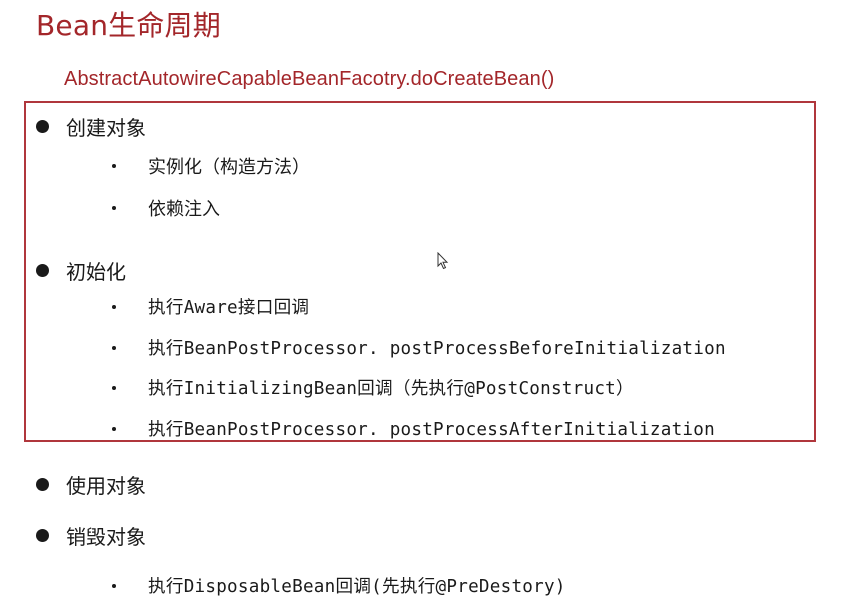 This screenshot has height=616, width=843. I want to click on sub-item-label: 实例化（构造方法）, so click(229, 167).